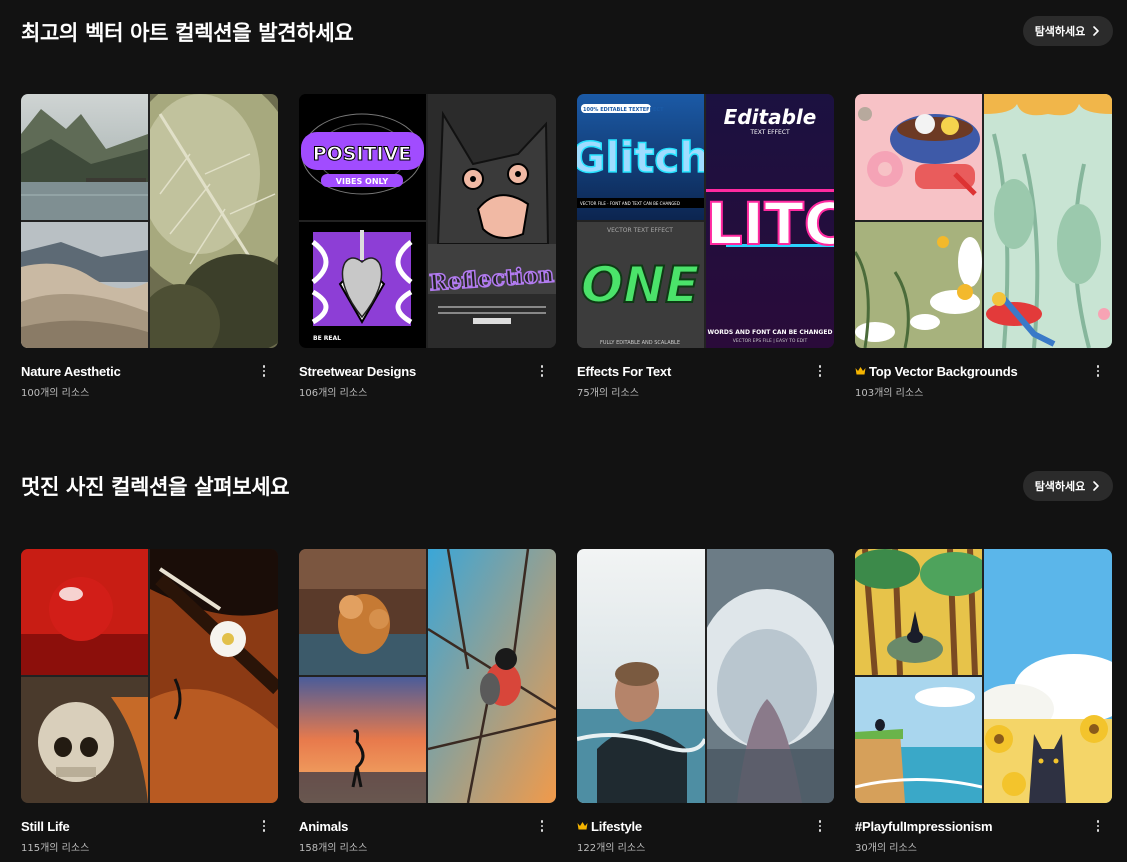  What do you see at coordinates (84, 740) in the screenshot?
I see `preview-image-skull` at bounding box center [84, 740].